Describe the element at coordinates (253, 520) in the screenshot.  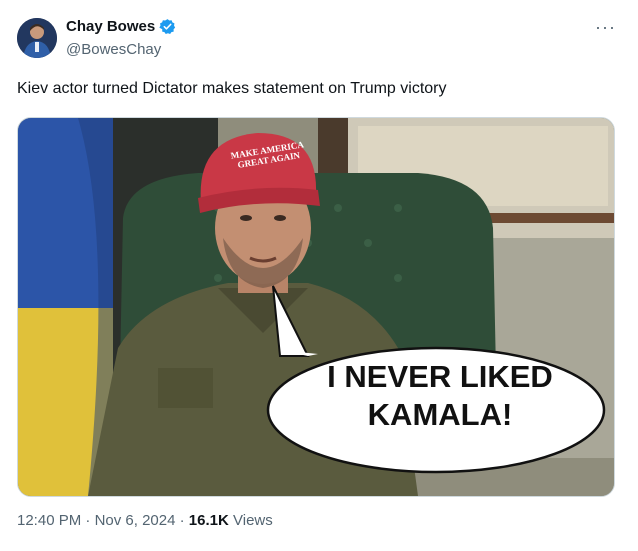
I see `views-label: Views` at that location.